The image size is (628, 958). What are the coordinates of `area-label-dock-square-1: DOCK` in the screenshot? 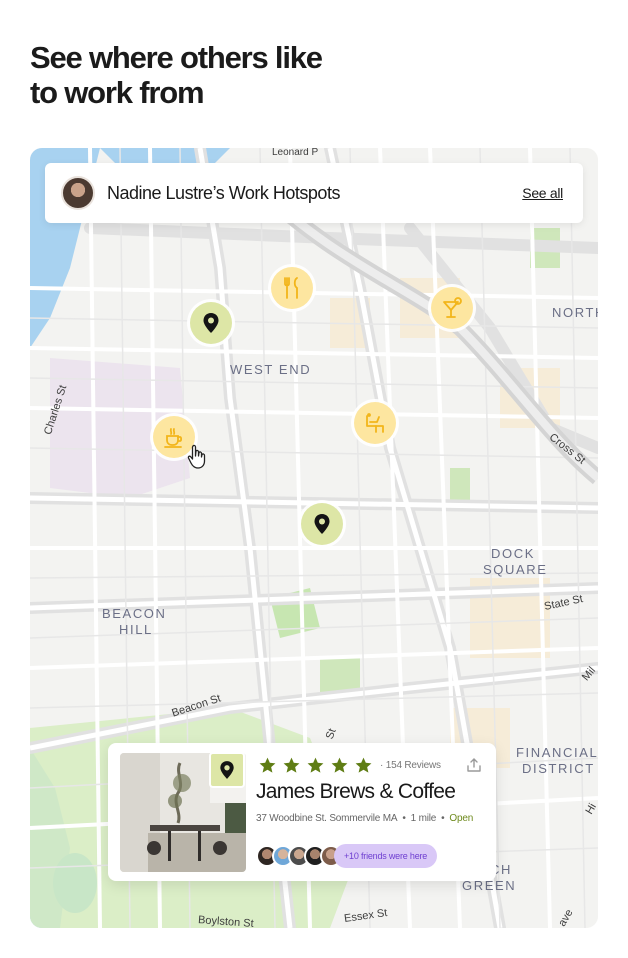 It's located at (513, 553).